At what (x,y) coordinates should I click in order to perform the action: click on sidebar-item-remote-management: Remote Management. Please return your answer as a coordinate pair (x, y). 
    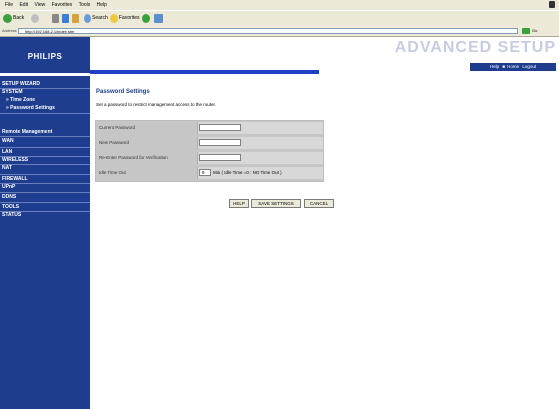
    Looking at the image, I should click on (45, 132).